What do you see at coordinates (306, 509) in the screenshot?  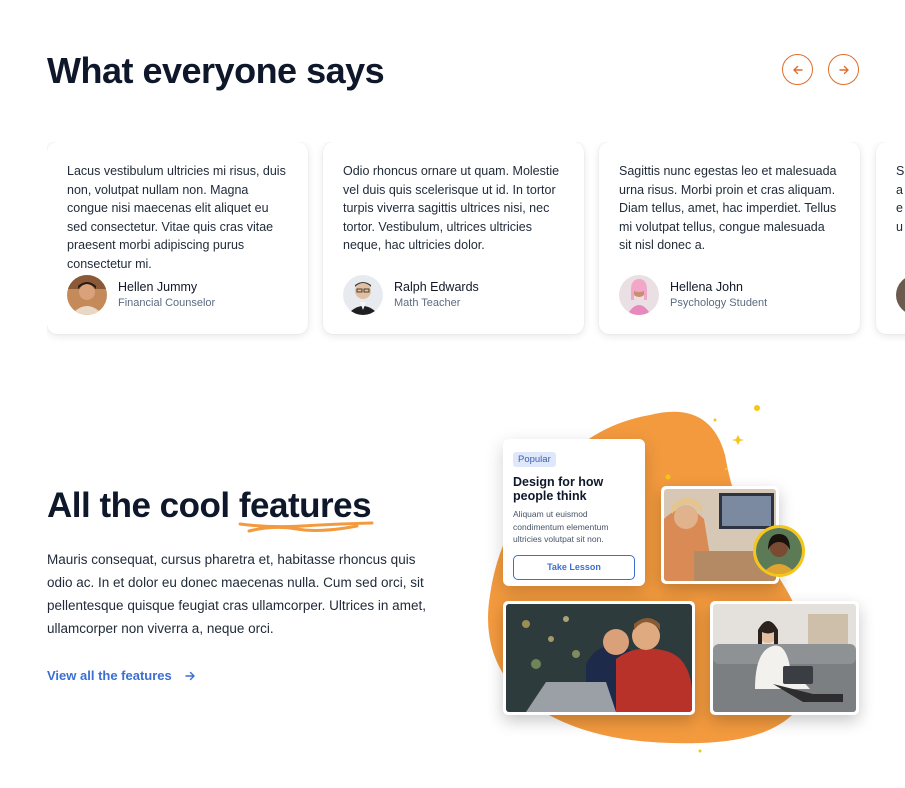 I see `features-title-highlight: features` at bounding box center [306, 509].